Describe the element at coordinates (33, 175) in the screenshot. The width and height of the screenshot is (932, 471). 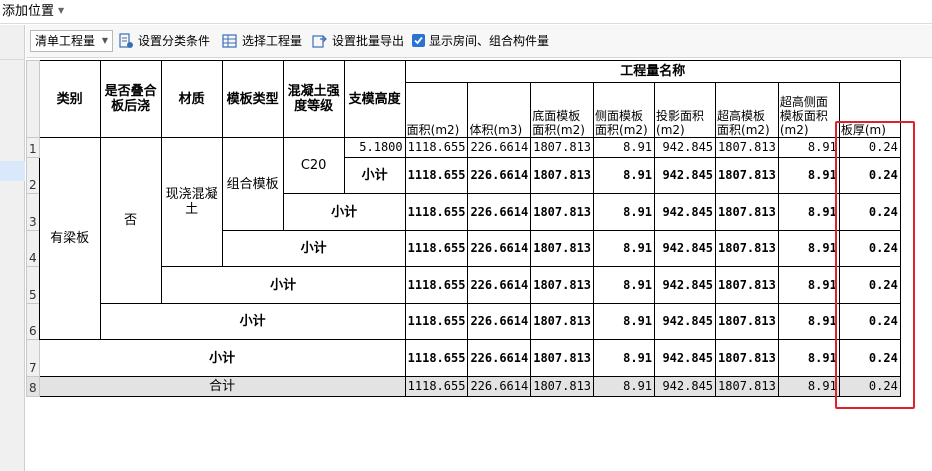
I see `row-number: 2` at that location.